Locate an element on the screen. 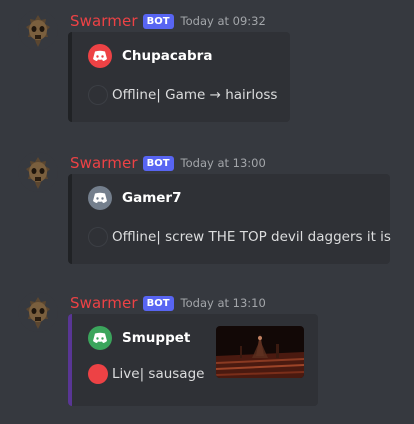  embed-description: Live| sausage is located at coordinates (146, 374).